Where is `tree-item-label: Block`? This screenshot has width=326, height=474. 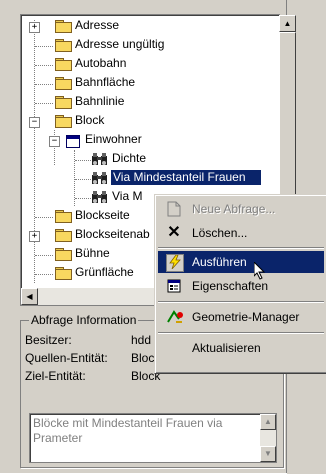 tree-item-label: Block is located at coordinates (90, 120).